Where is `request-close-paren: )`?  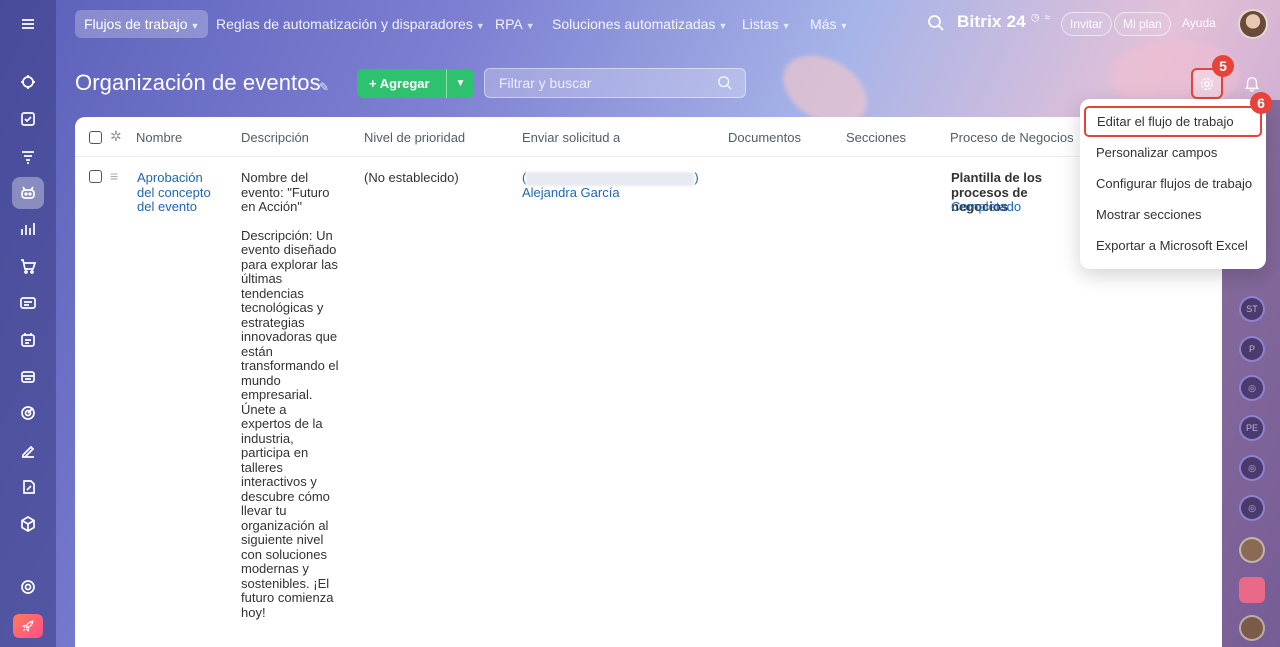
request-close-paren: ) is located at coordinates (696, 177).